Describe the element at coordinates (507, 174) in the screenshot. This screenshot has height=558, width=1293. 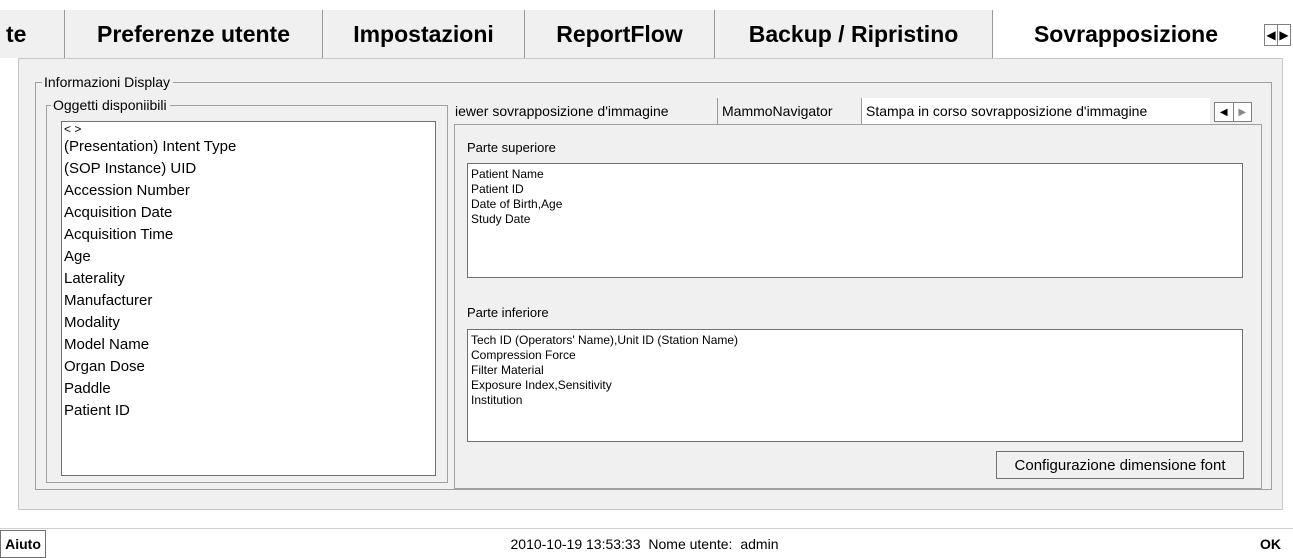
I see `overlay-line: Patient Name` at that location.